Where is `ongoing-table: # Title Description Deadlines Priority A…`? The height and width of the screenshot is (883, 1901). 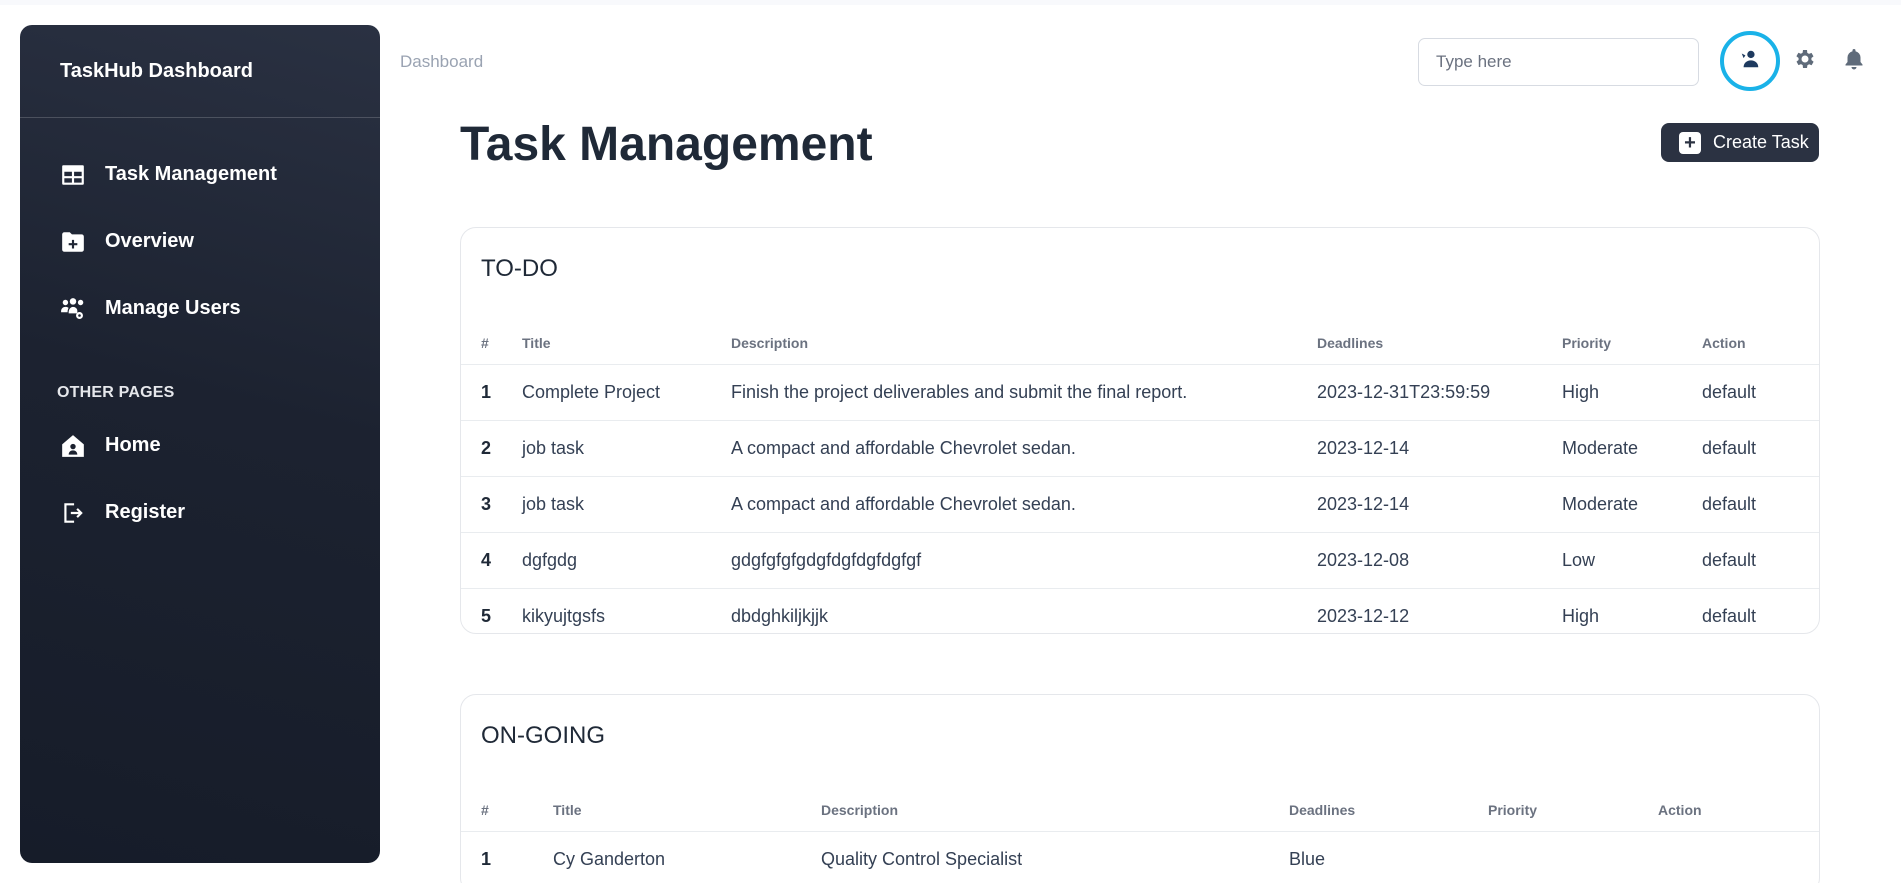
ongoing-table: # Title Description Deadlines Priority A… is located at coordinates (1140, 836).